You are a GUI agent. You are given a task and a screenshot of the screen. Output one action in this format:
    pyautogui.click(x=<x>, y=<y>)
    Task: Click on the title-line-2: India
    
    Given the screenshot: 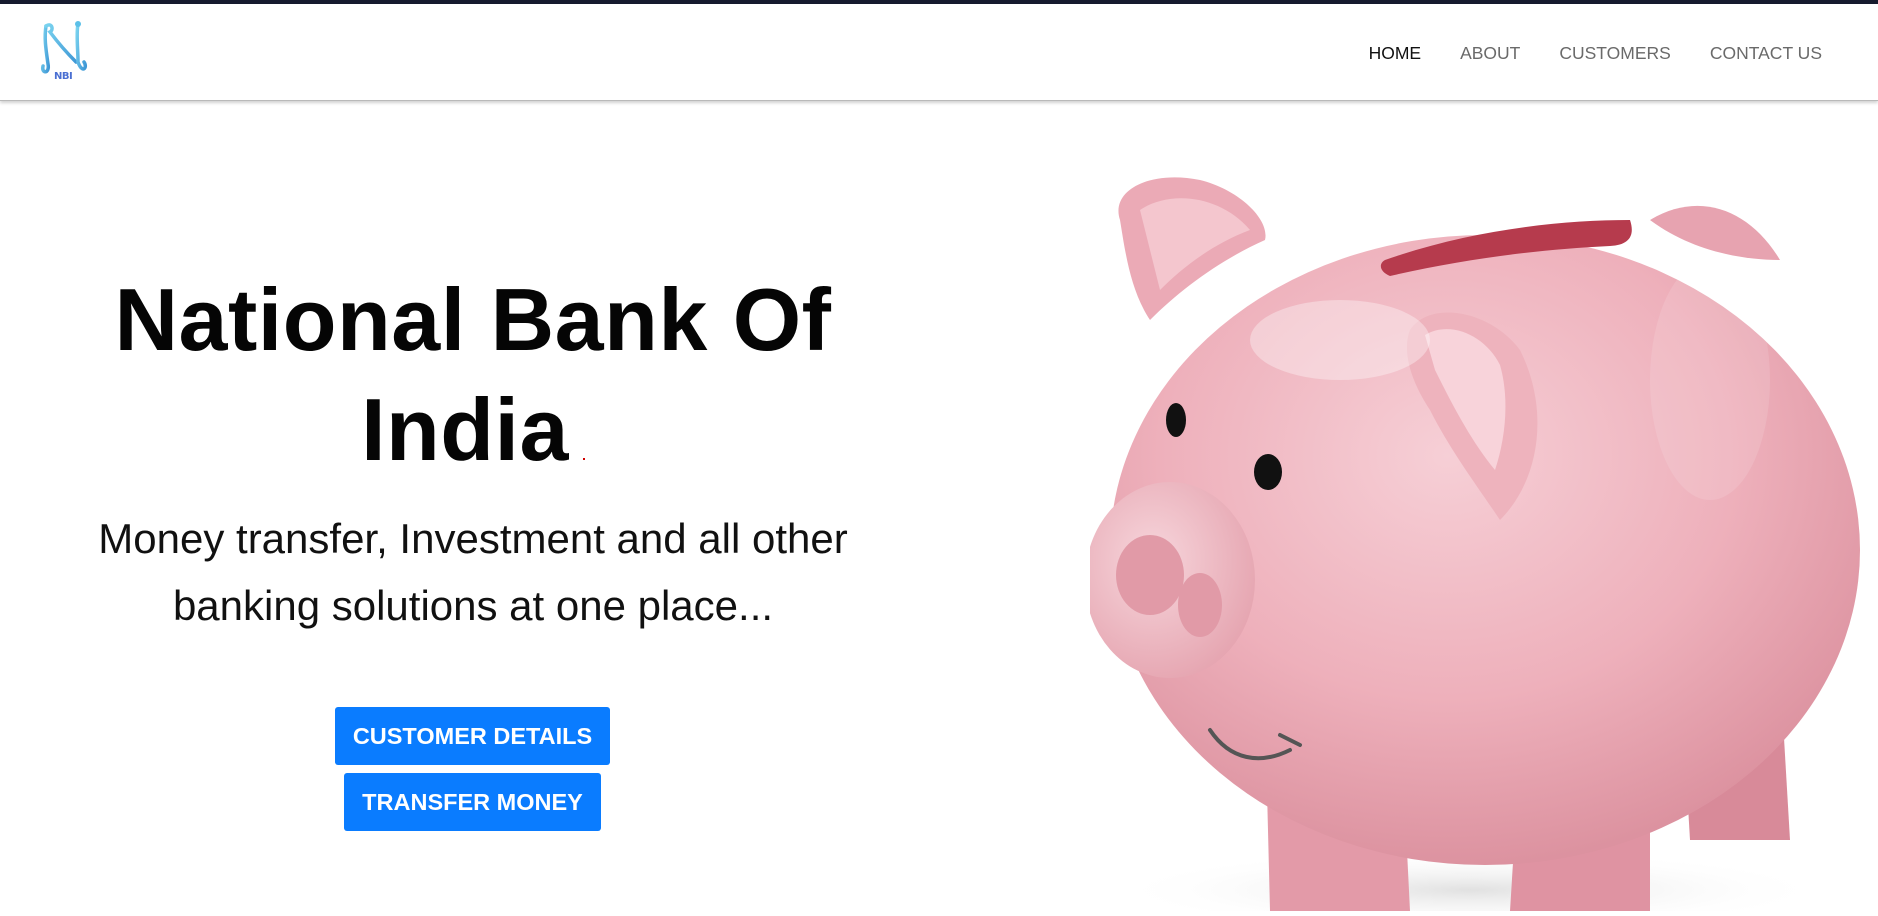 What is the action you would take?
    pyautogui.click(x=465, y=429)
    